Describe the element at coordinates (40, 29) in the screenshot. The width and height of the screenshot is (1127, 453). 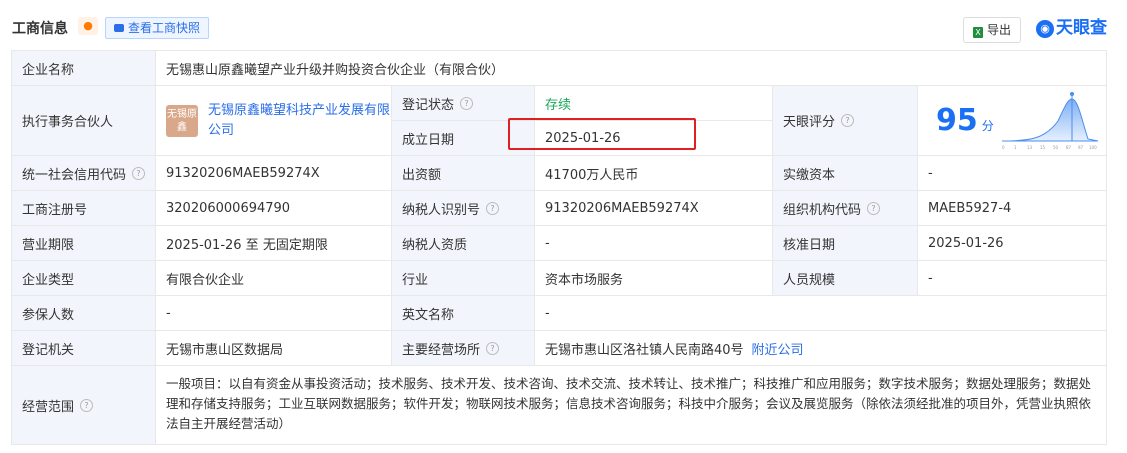
I see `section-title: 工商信息` at that location.